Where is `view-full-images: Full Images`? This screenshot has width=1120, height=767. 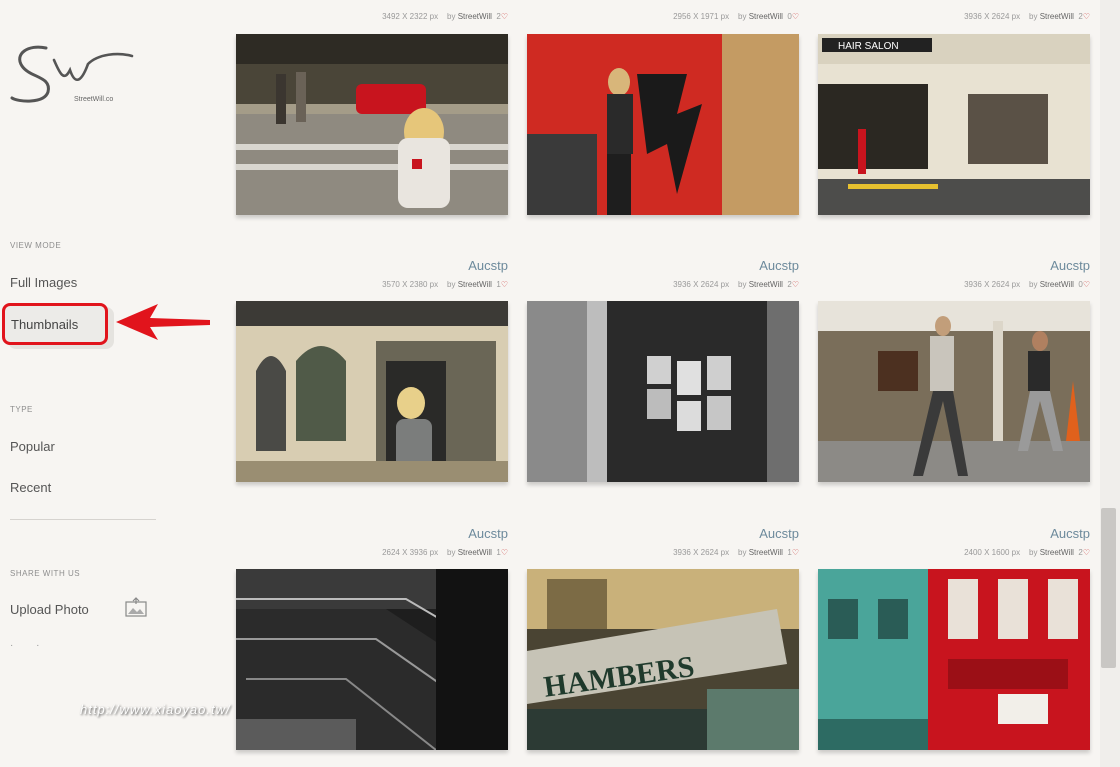
view-full-images: Full Images is located at coordinates (43, 282).